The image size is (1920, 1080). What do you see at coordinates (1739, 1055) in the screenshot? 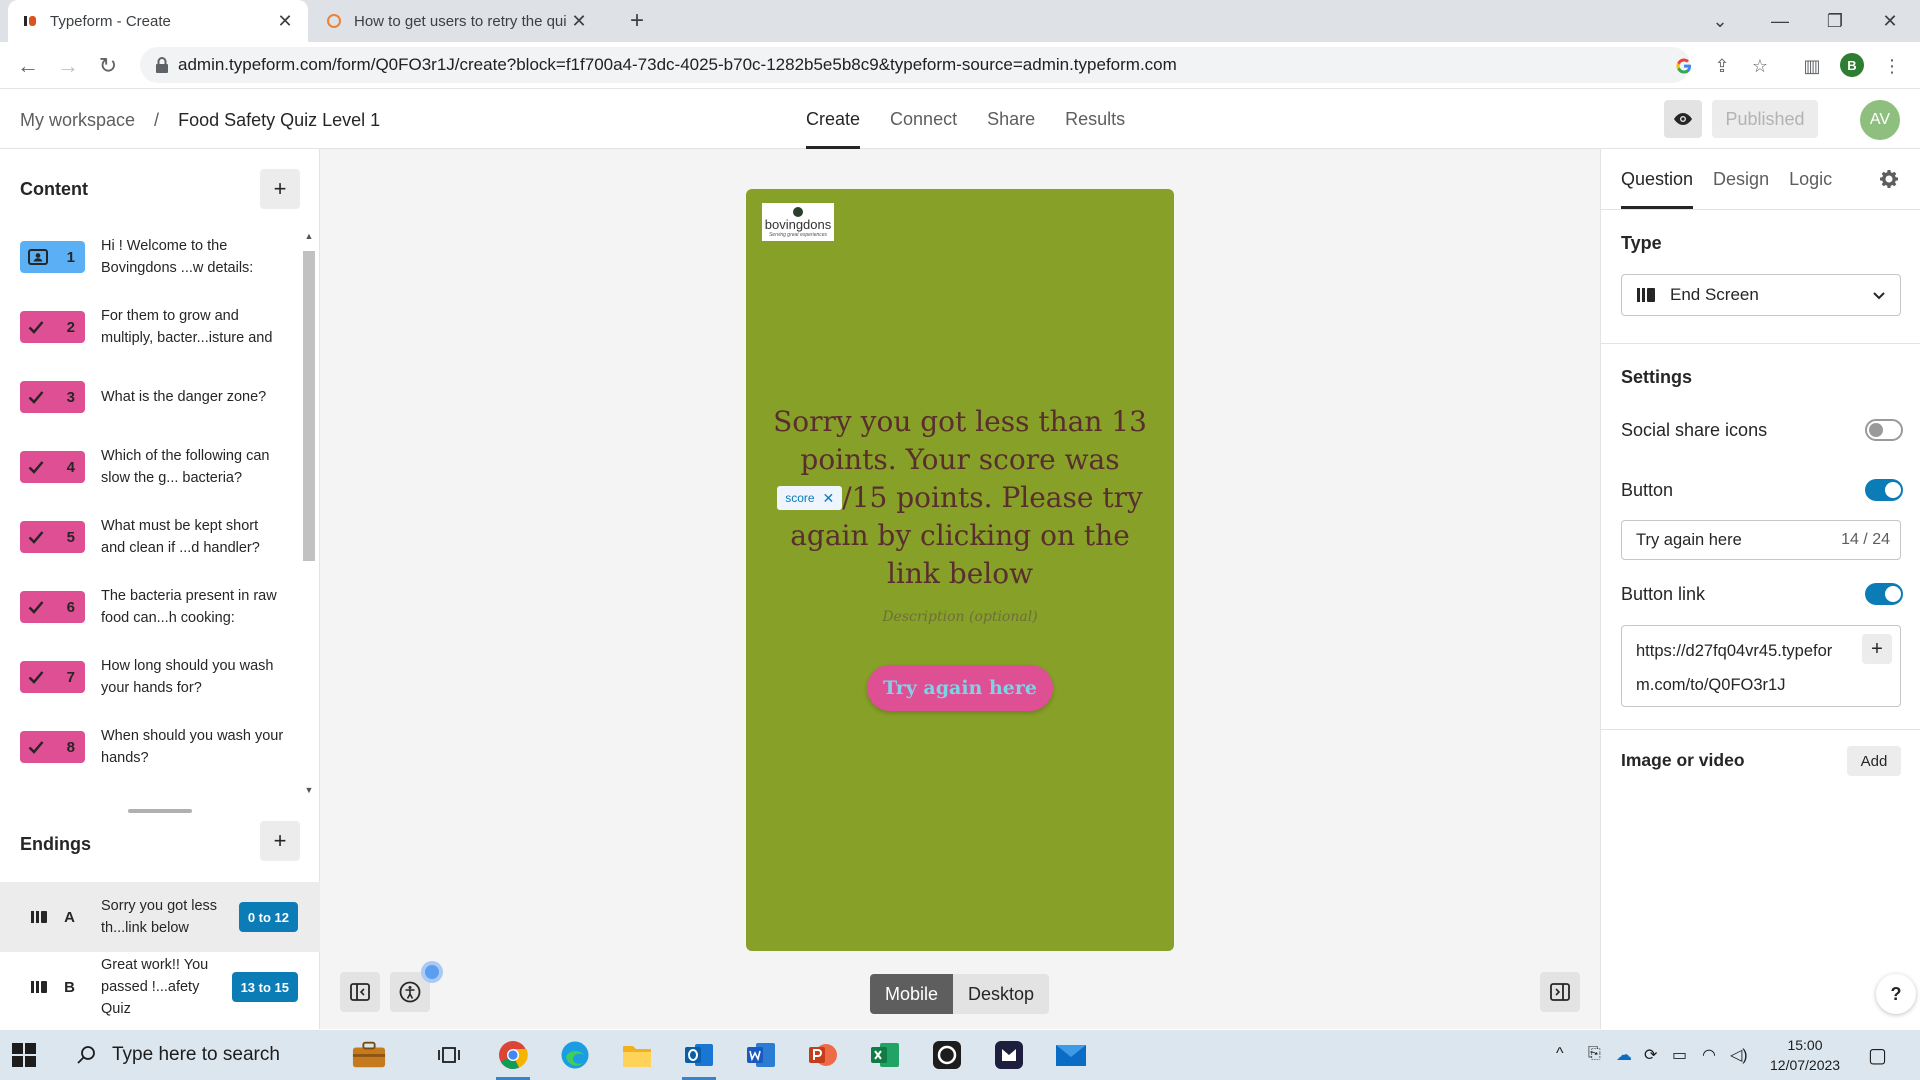
I see `volume-icon: ◁)` at bounding box center [1739, 1055].